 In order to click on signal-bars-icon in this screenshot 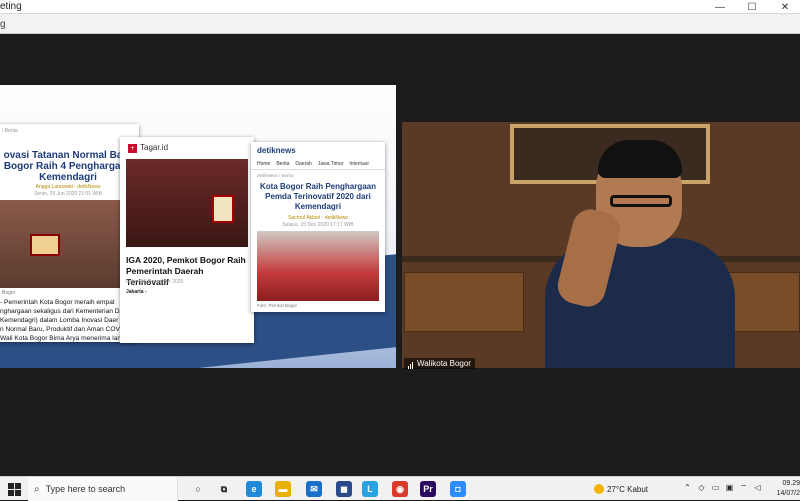, I will do `click(411, 363)`.